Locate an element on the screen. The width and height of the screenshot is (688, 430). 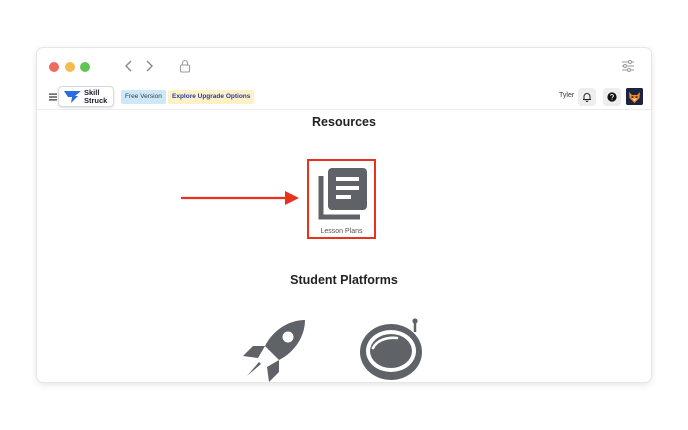
skillstruck-logo: Skill Struck is located at coordinates (86, 96).